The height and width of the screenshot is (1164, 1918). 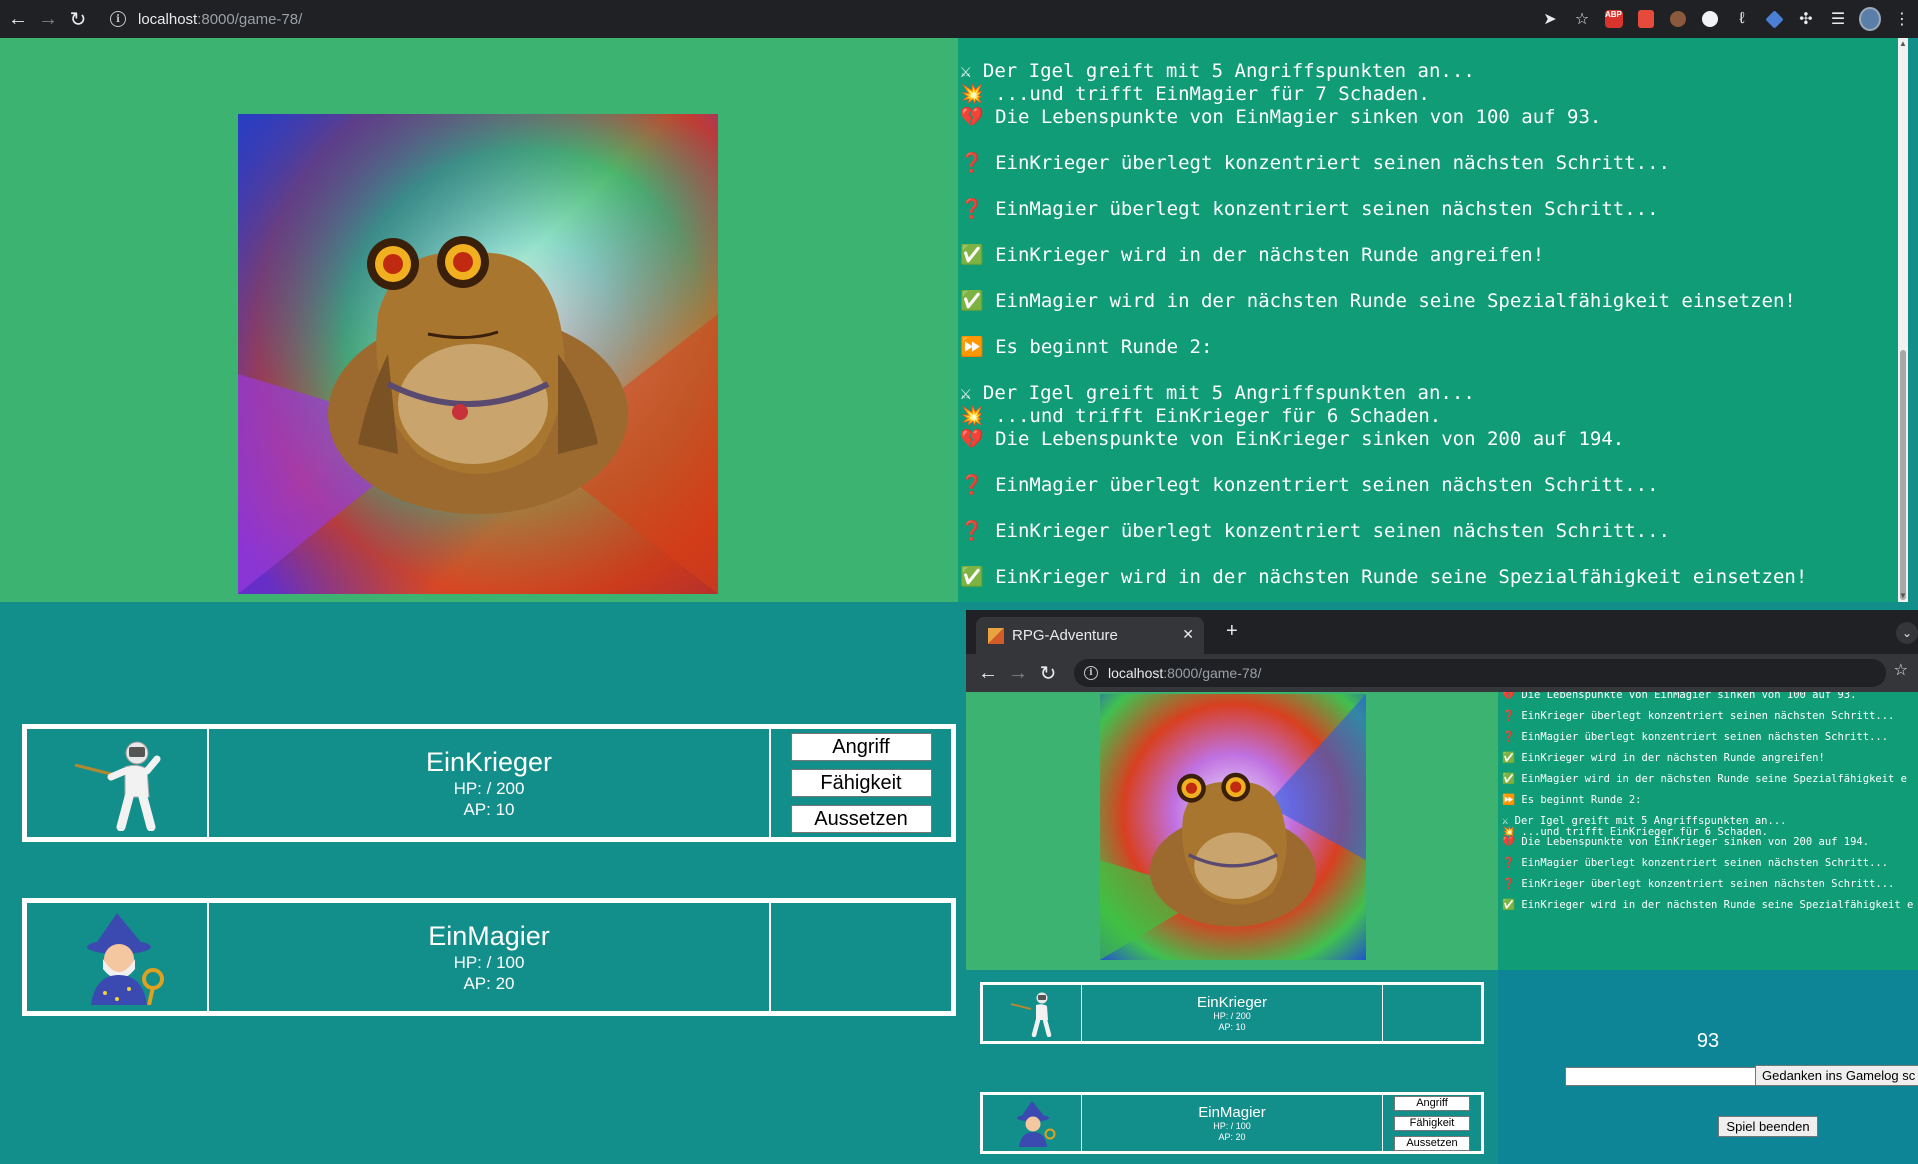 I want to click on tab-search-chevron-icon: ⌄, so click(x=1907, y=633).